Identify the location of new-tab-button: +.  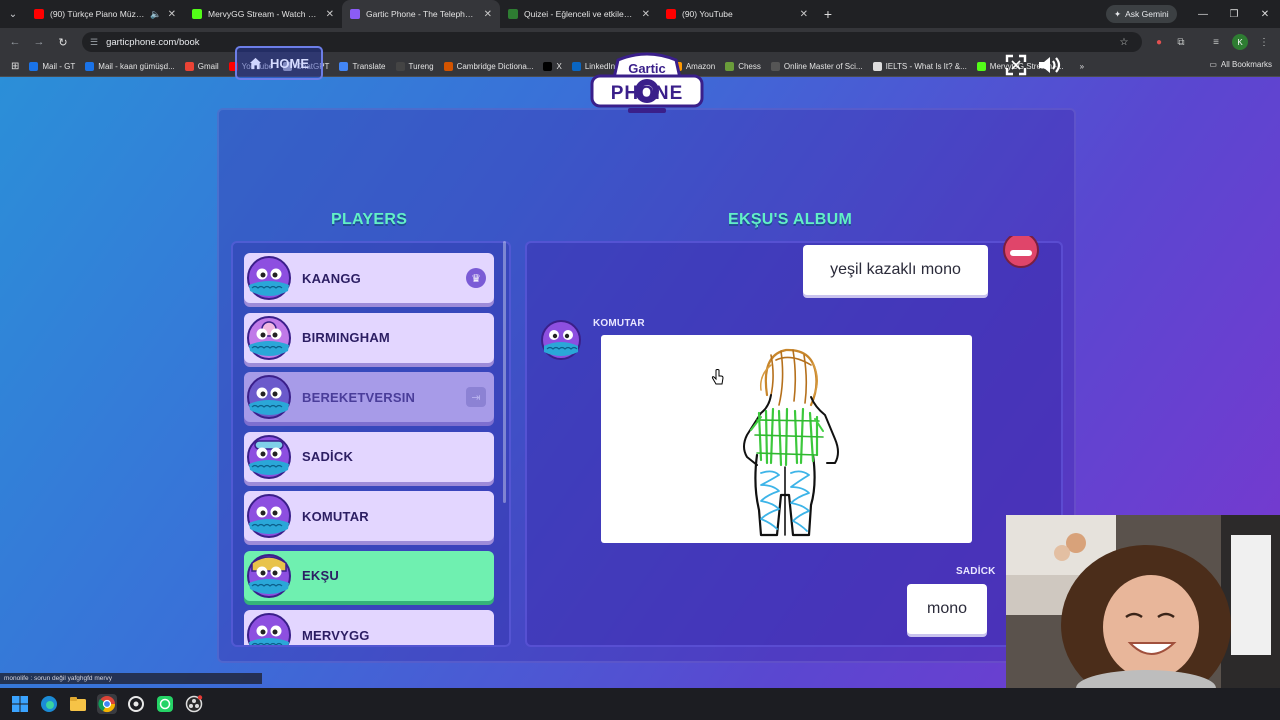
(828, 14).